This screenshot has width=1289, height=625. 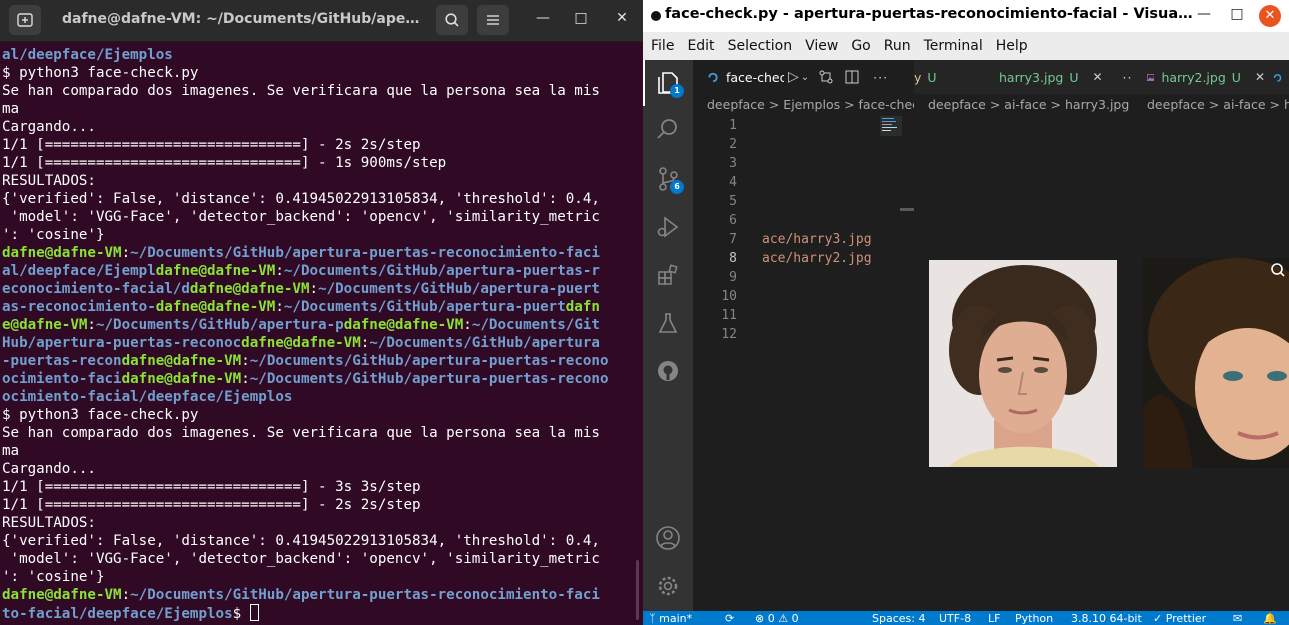 What do you see at coordinates (668, 586) in the screenshot?
I see `manage-button` at bounding box center [668, 586].